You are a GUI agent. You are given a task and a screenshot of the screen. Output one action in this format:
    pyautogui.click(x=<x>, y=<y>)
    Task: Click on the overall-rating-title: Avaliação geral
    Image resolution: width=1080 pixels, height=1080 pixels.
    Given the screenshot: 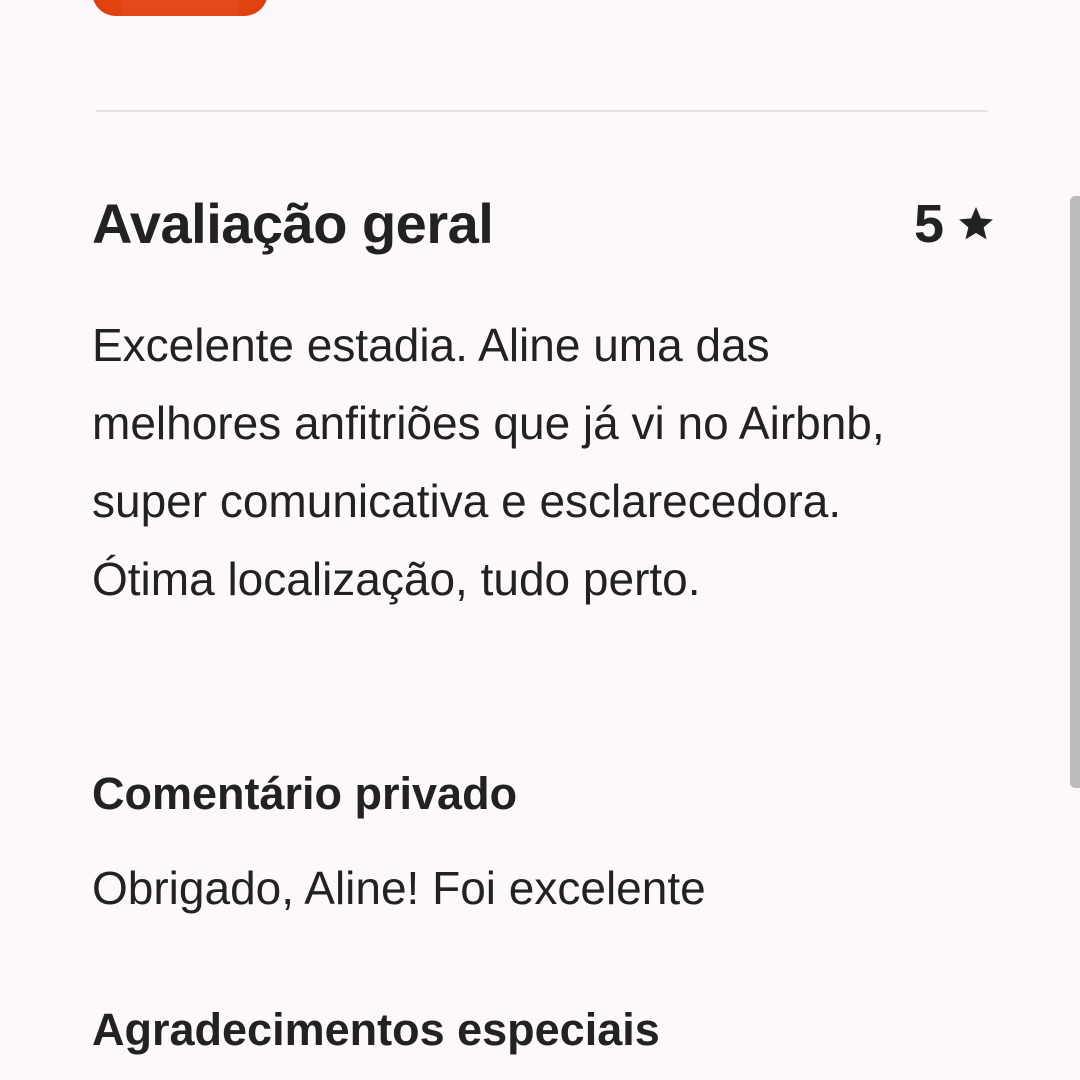 What is the action you would take?
    pyautogui.click(x=293, y=223)
    